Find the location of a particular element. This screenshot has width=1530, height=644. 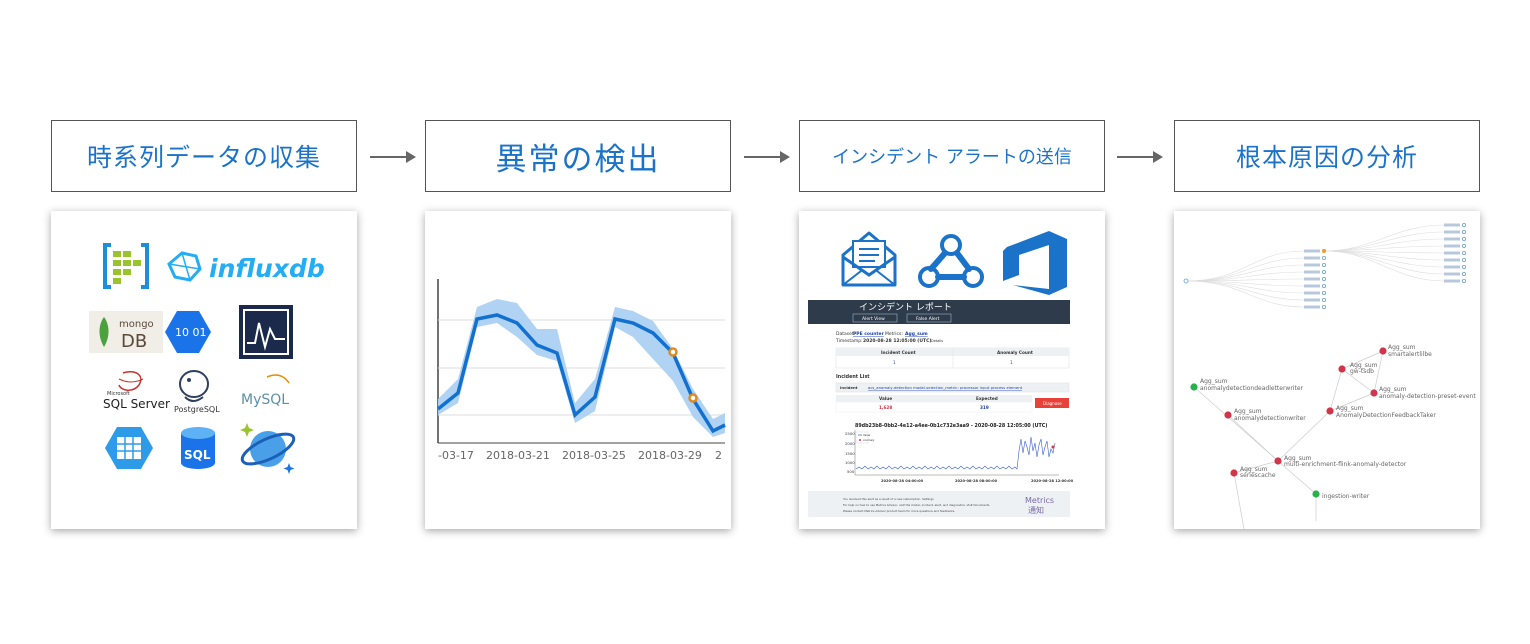

graph-node: Agg_sum seriescache is located at coordinates (1253, 472).